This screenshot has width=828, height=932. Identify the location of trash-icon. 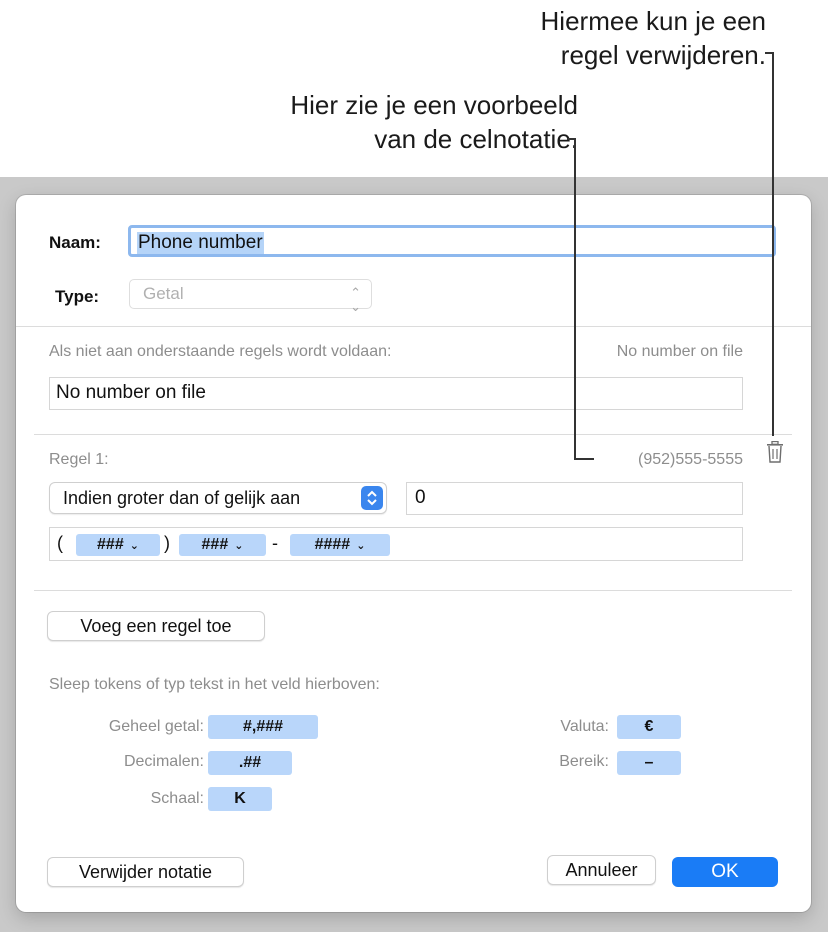
(775, 451).